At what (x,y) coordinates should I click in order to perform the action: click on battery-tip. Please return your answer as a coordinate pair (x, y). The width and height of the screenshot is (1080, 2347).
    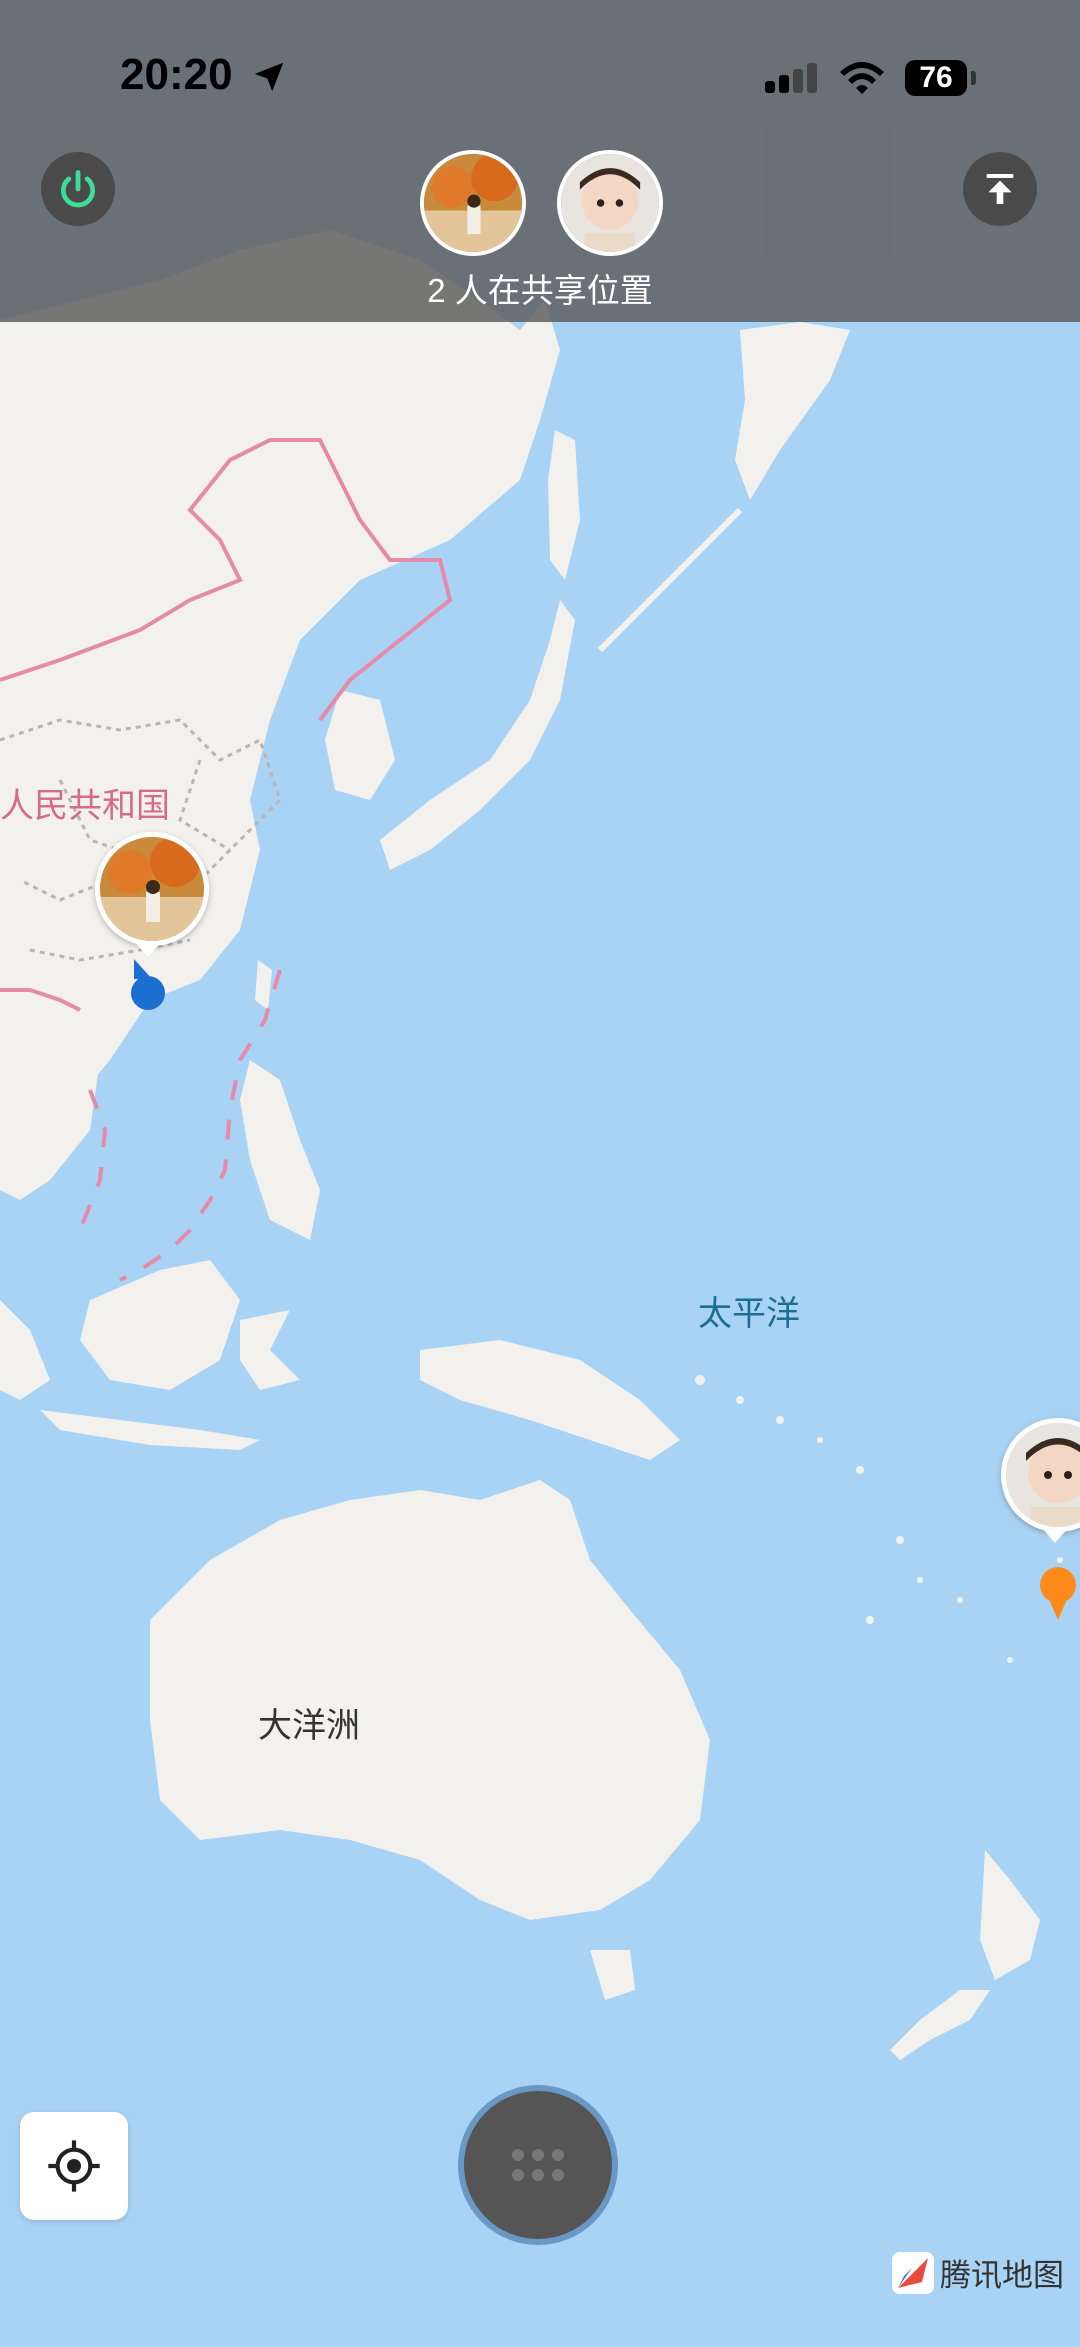
    Looking at the image, I should click on (973, 78).